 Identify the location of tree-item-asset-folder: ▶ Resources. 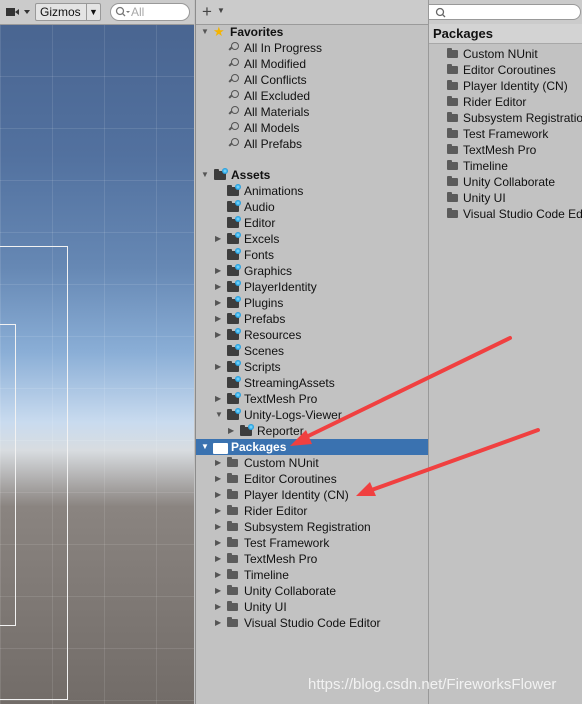
(312, 335).